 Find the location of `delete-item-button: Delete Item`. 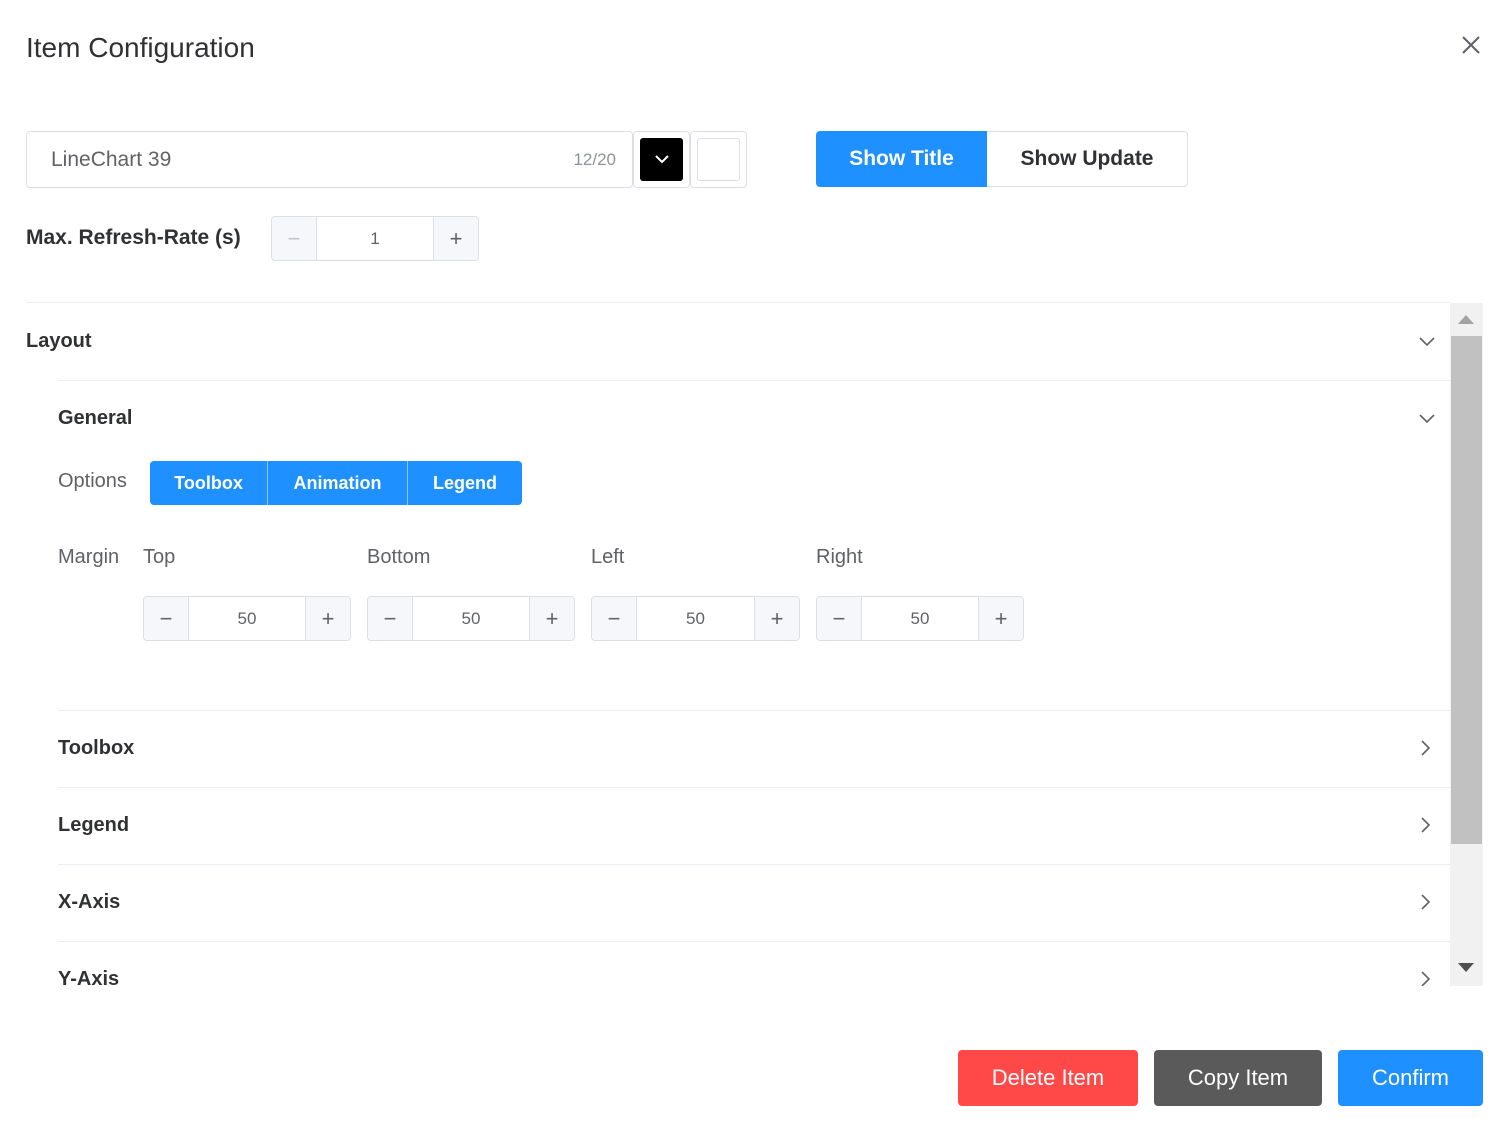

delete-item-button: Delete Item is located at coordinates (1048, 1078).